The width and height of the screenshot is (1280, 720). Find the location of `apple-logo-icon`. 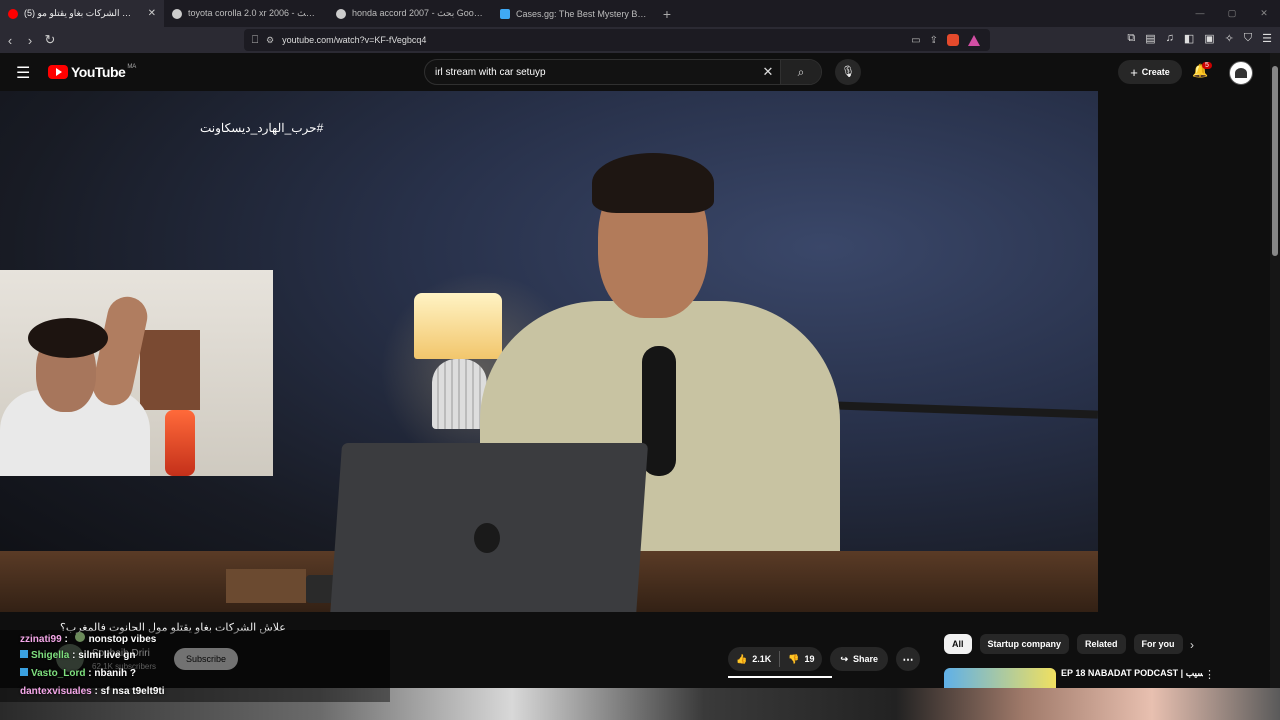

apple-logo-icon is located at coordinates (487, 538).